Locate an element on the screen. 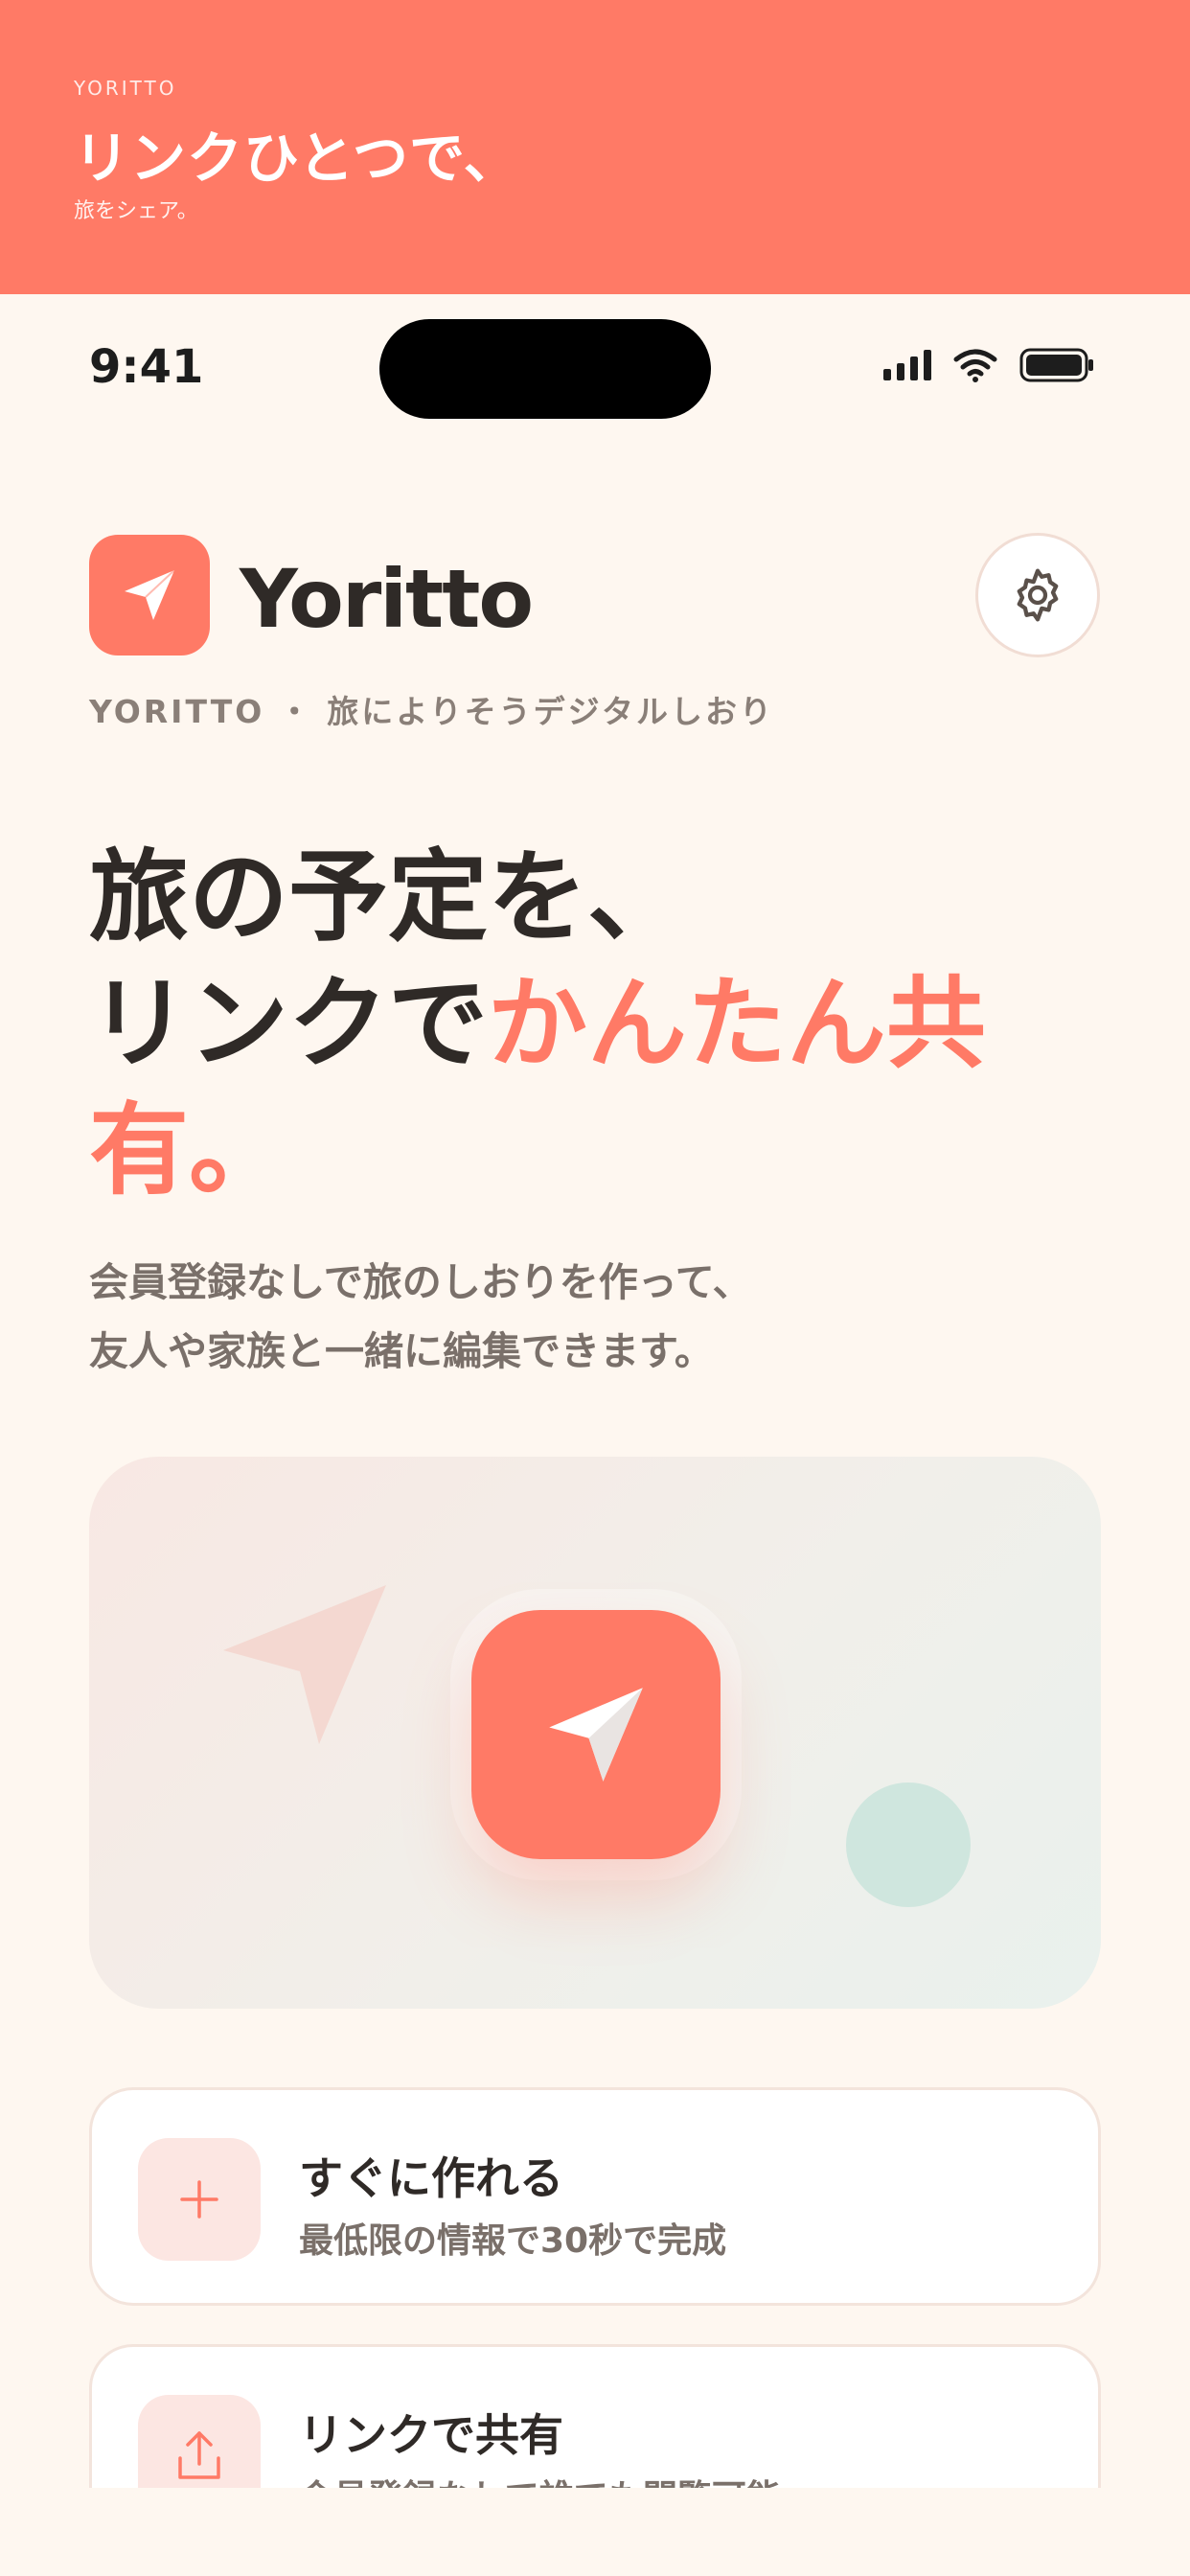 This screenshot has width=1190, height=2576. hero-title-plain: リンクで is located at coordinates (289, 1023).